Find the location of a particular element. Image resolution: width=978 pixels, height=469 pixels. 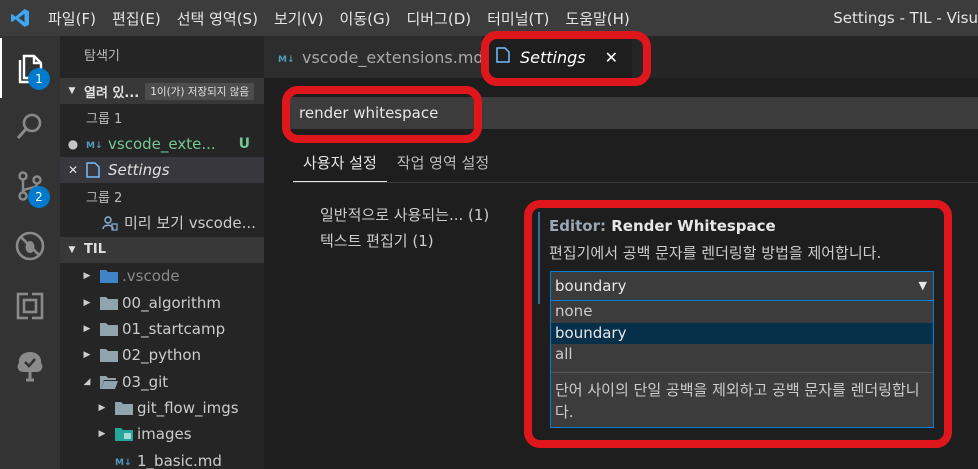

menu-terminal: 터미널(T) is located at coordinates (518, 18).